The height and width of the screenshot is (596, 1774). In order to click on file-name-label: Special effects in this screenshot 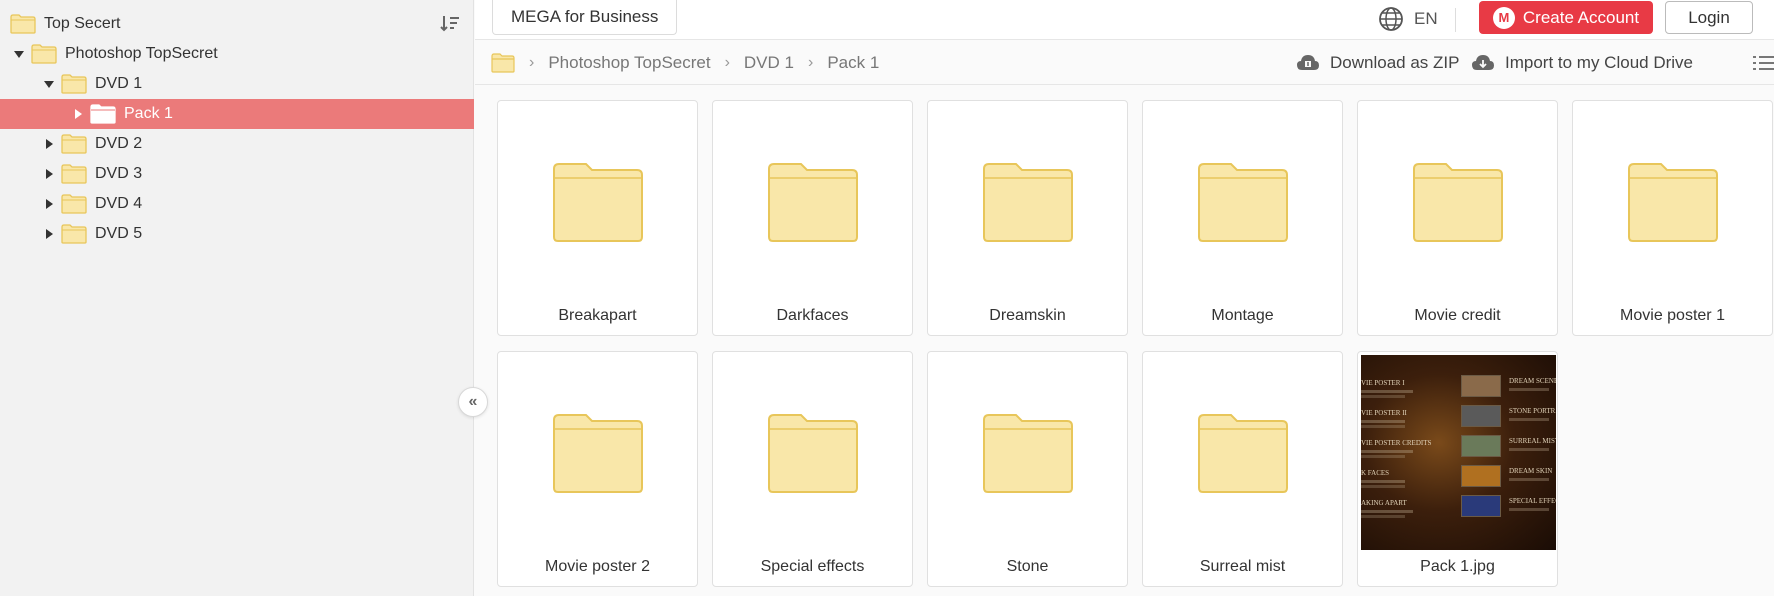, I will do `click(812, 566)`.